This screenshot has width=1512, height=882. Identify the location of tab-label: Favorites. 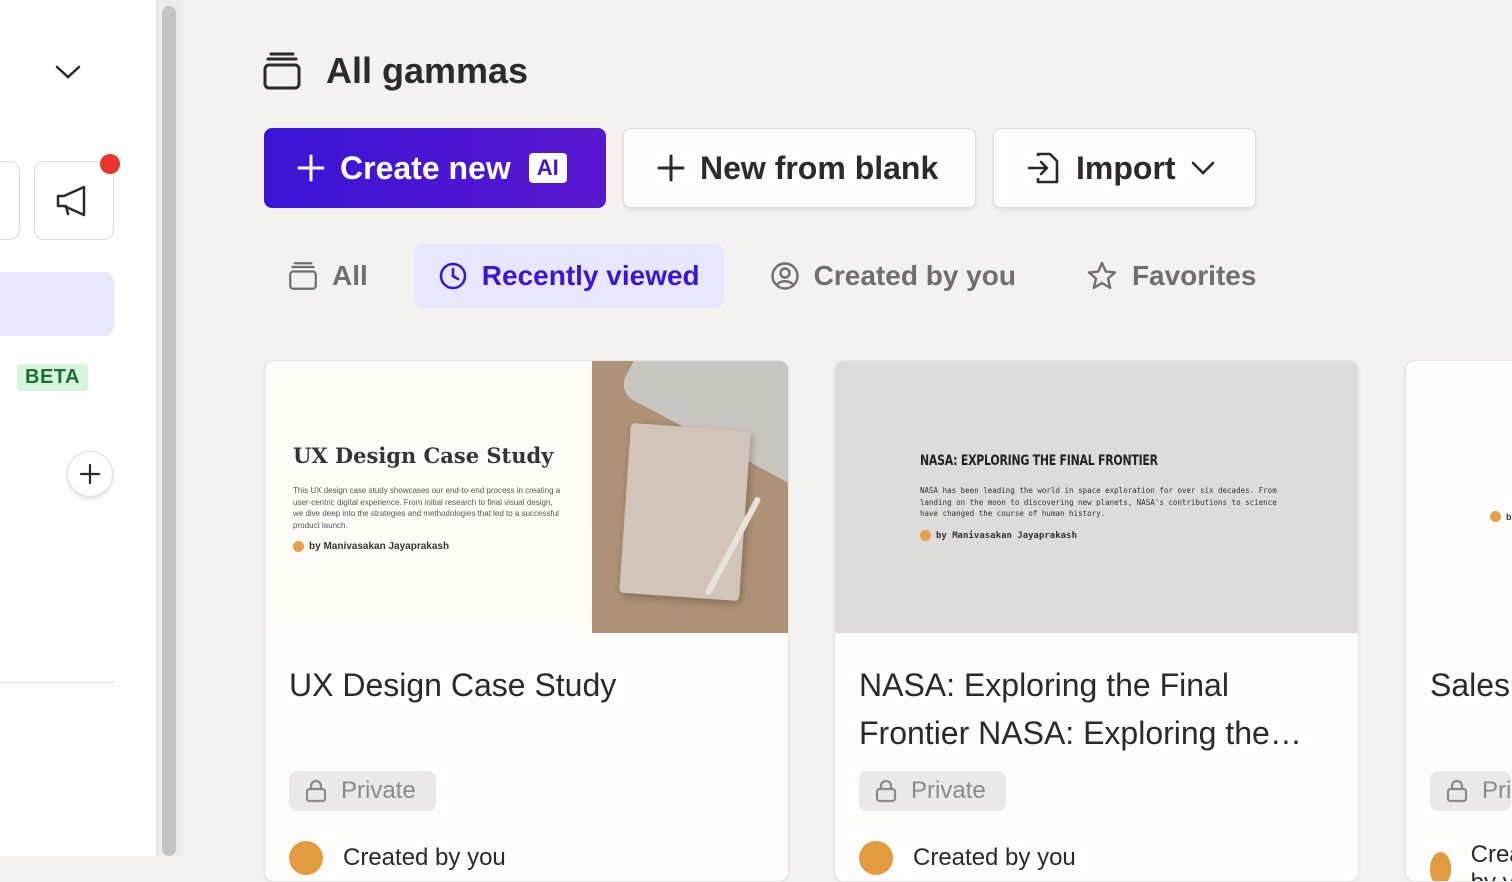
(1194, 275).